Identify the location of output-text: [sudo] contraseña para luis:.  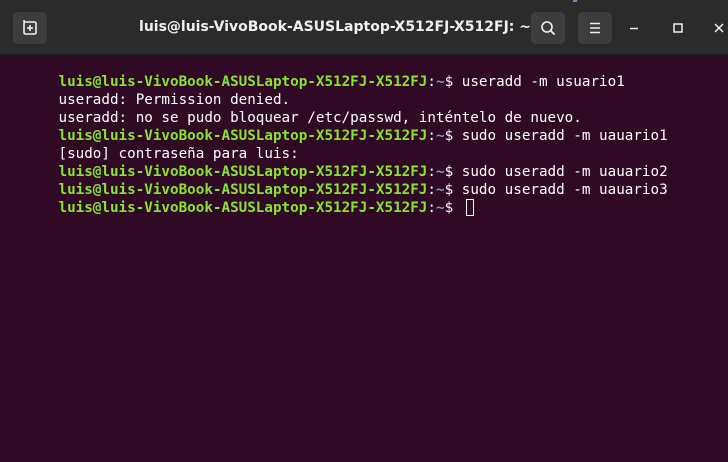
(178, 154).